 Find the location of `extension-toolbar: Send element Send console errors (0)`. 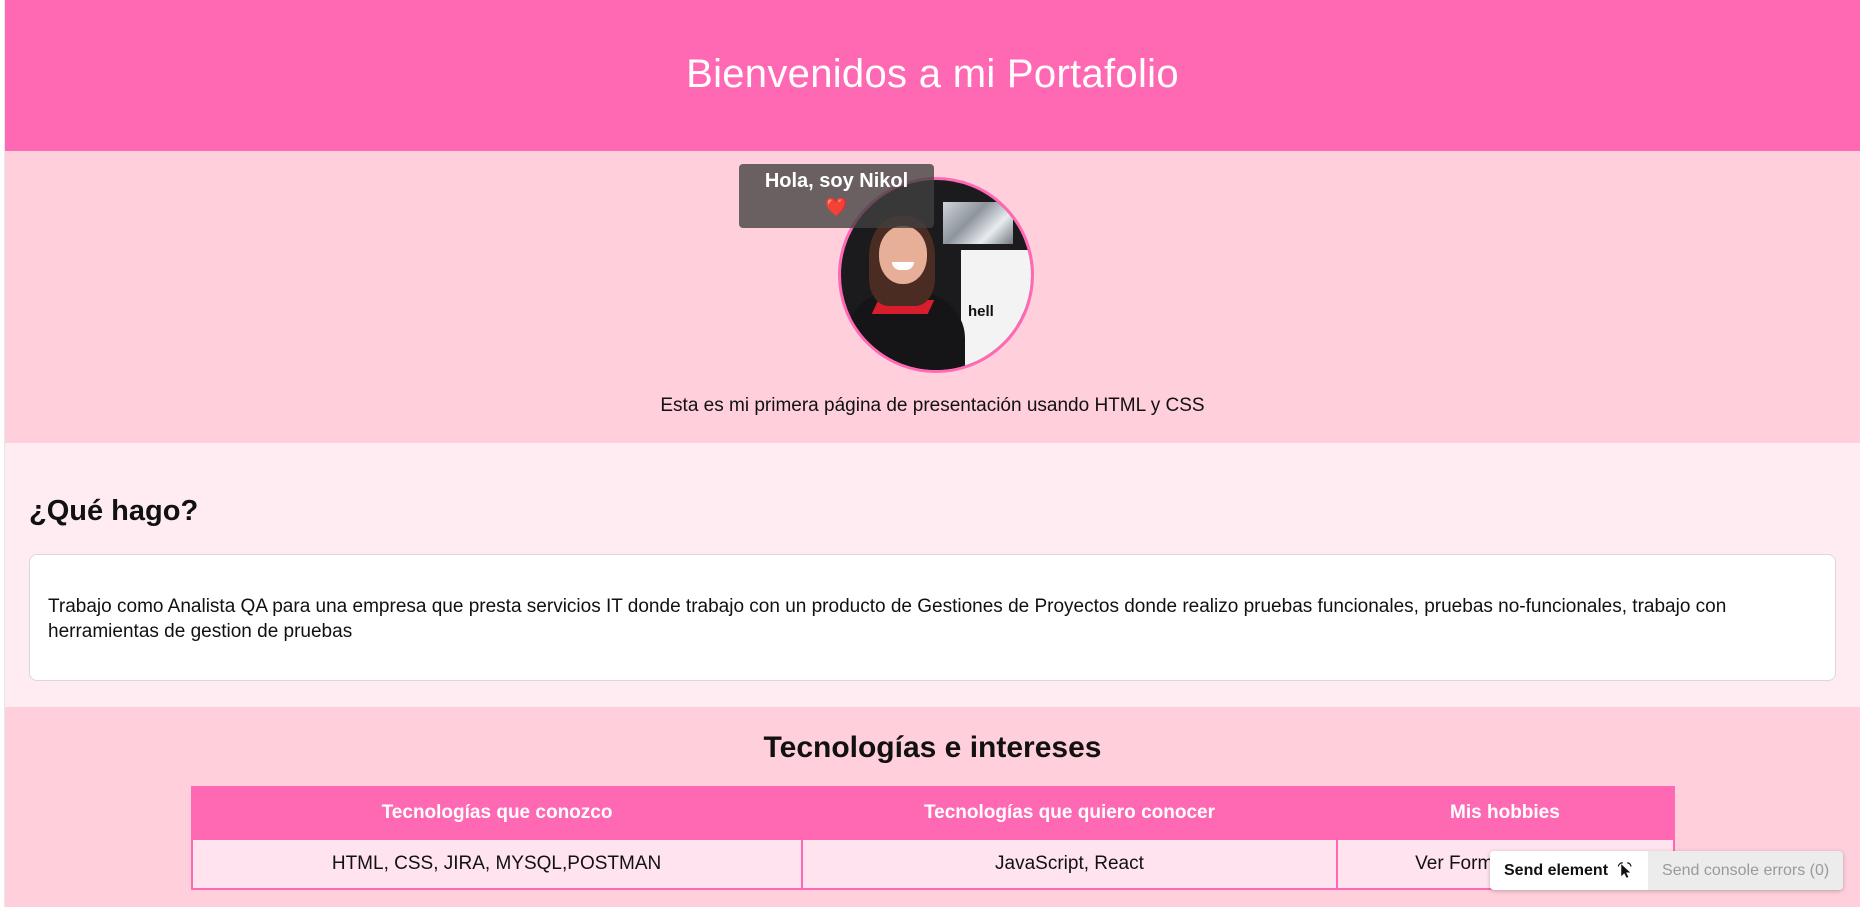

extension-toolbar: Send element Send console errors (0) is located at coordinates (1667, 870).